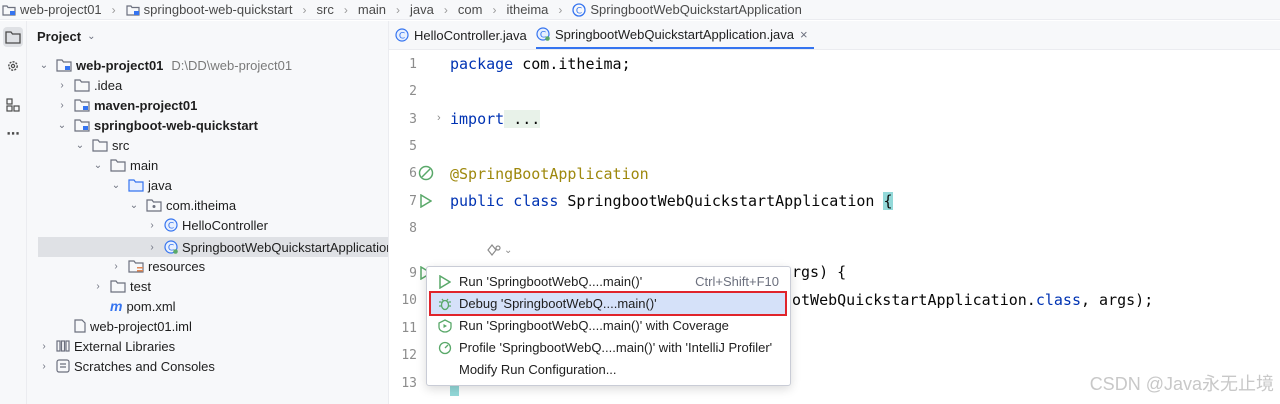 This screenshot has height=404, width=1280. What do you see at coordinates (819, 272) in the screenshot?
I see `code-line-9: rgs) {` at bounding box center [819, 272].